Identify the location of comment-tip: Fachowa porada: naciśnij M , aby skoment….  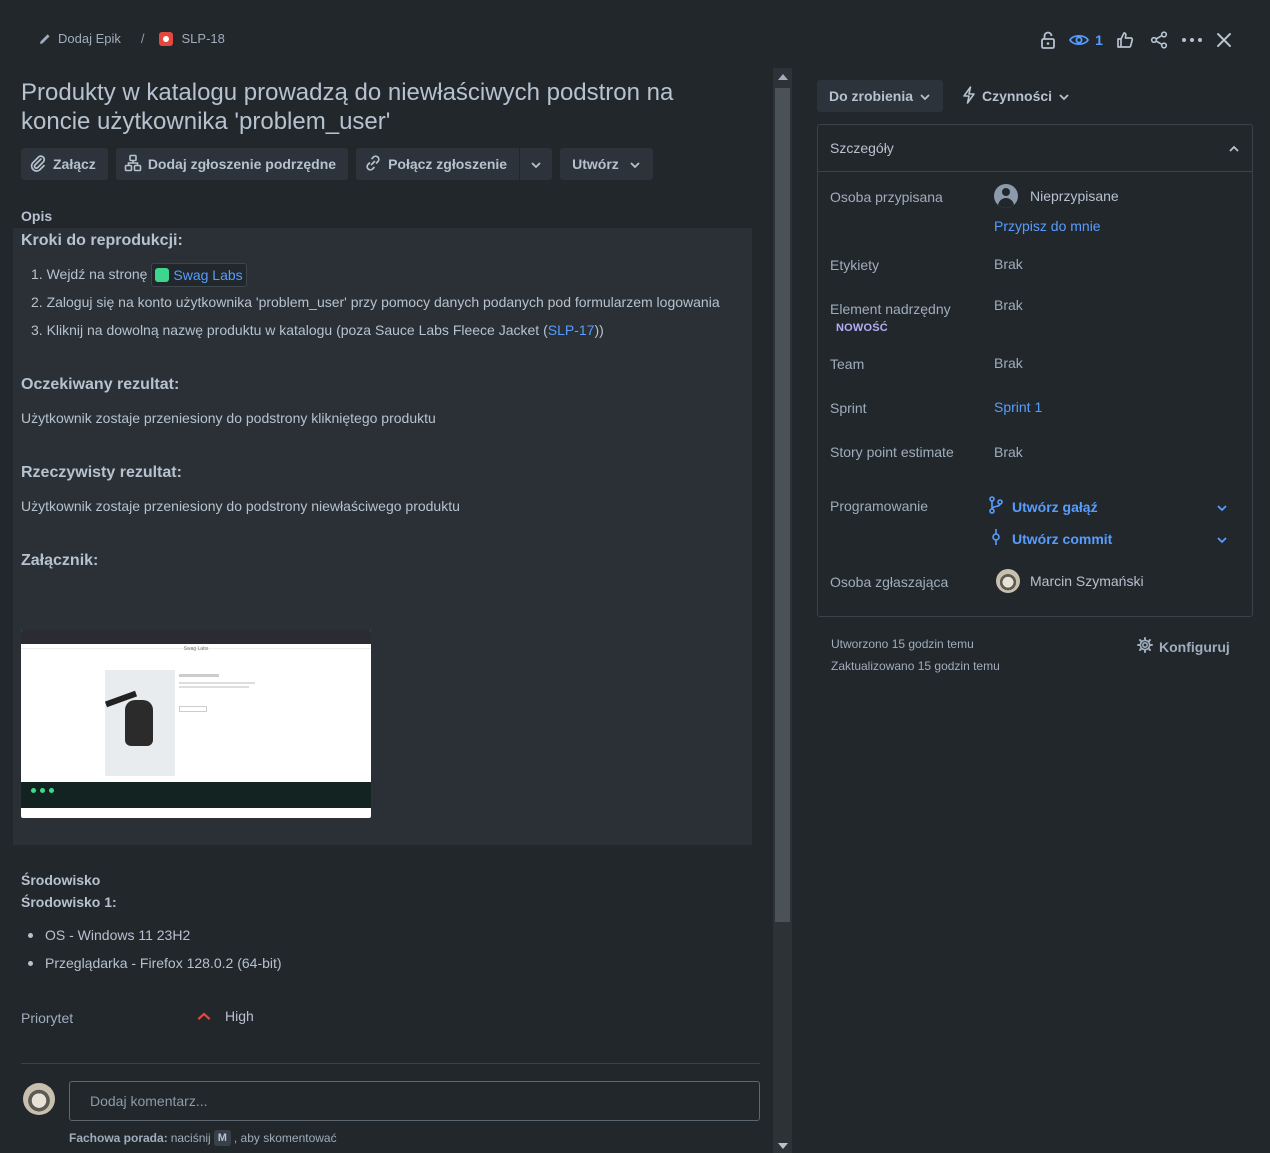
(203, 1138).